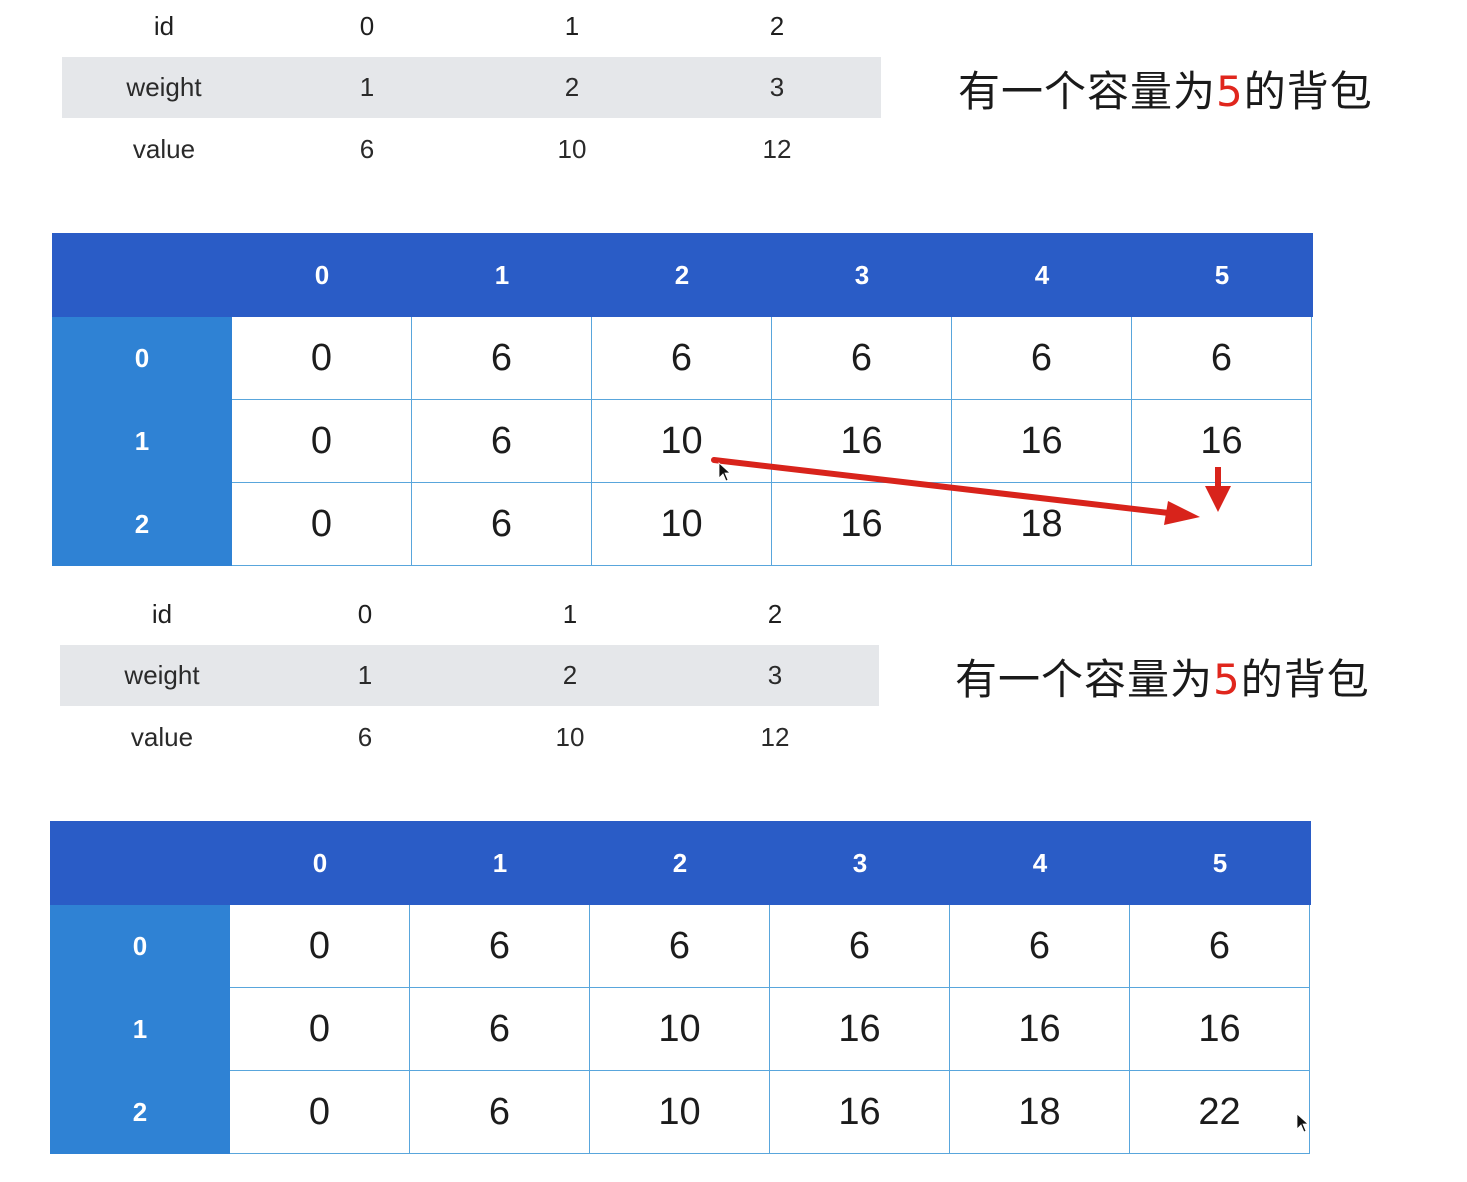 The image size is (1467, 1182). I want to click on dp-cell: 22, so click(1220, 1112).